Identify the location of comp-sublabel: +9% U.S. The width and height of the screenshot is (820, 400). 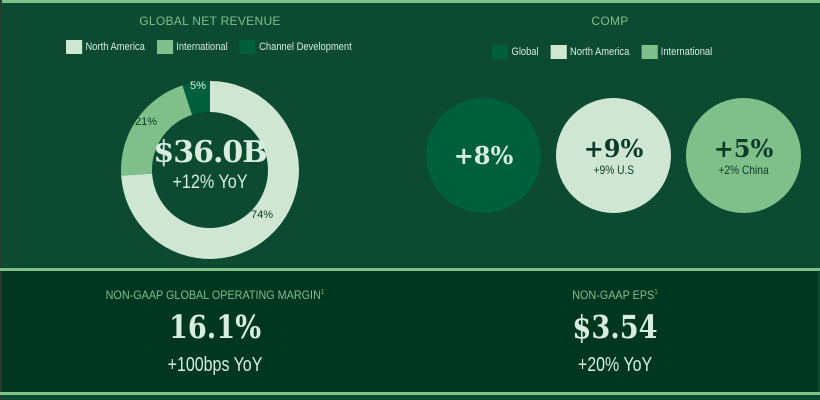
(613, 170).